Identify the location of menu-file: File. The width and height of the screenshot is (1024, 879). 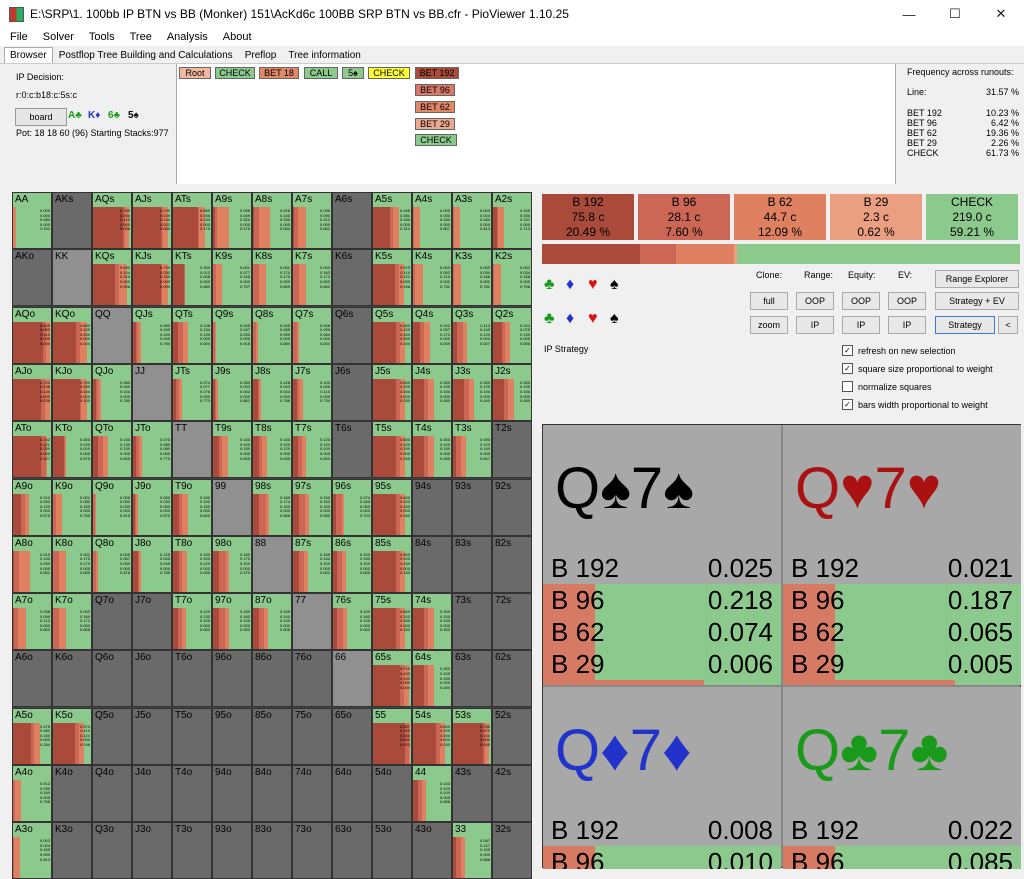
(19, 37).